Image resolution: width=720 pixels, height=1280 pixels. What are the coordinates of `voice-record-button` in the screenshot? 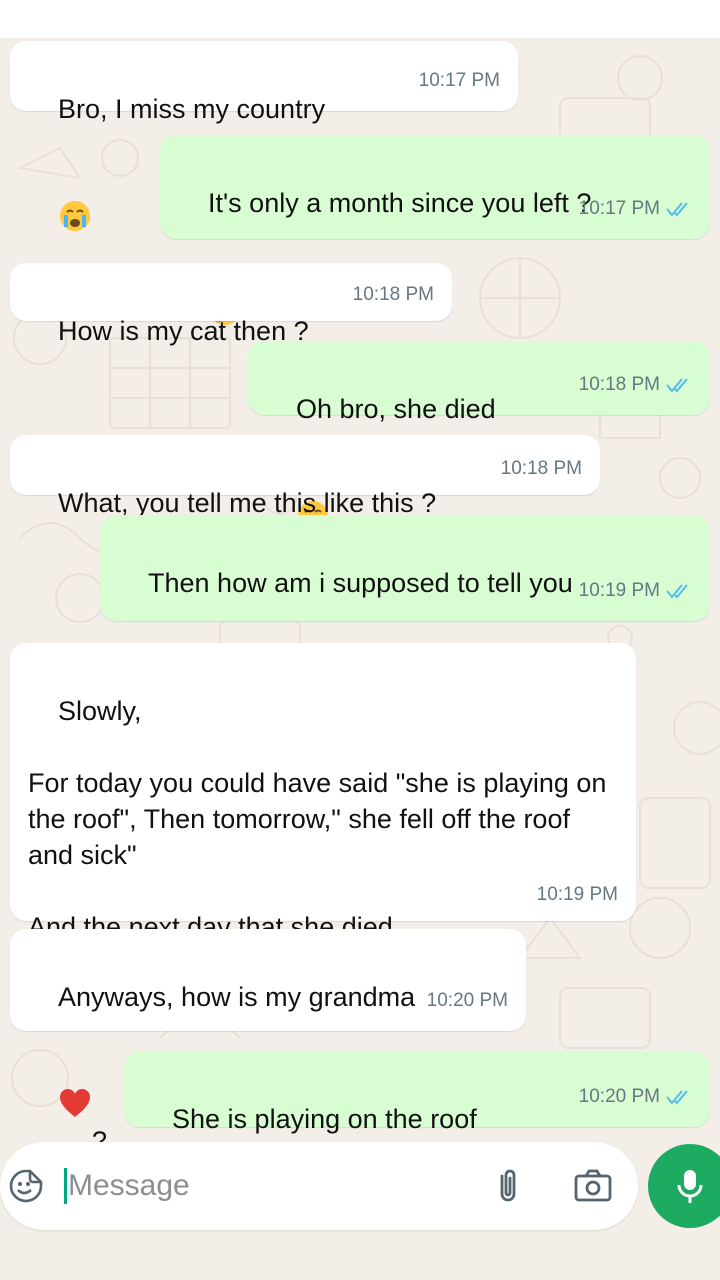 It's located at (684, 1186).